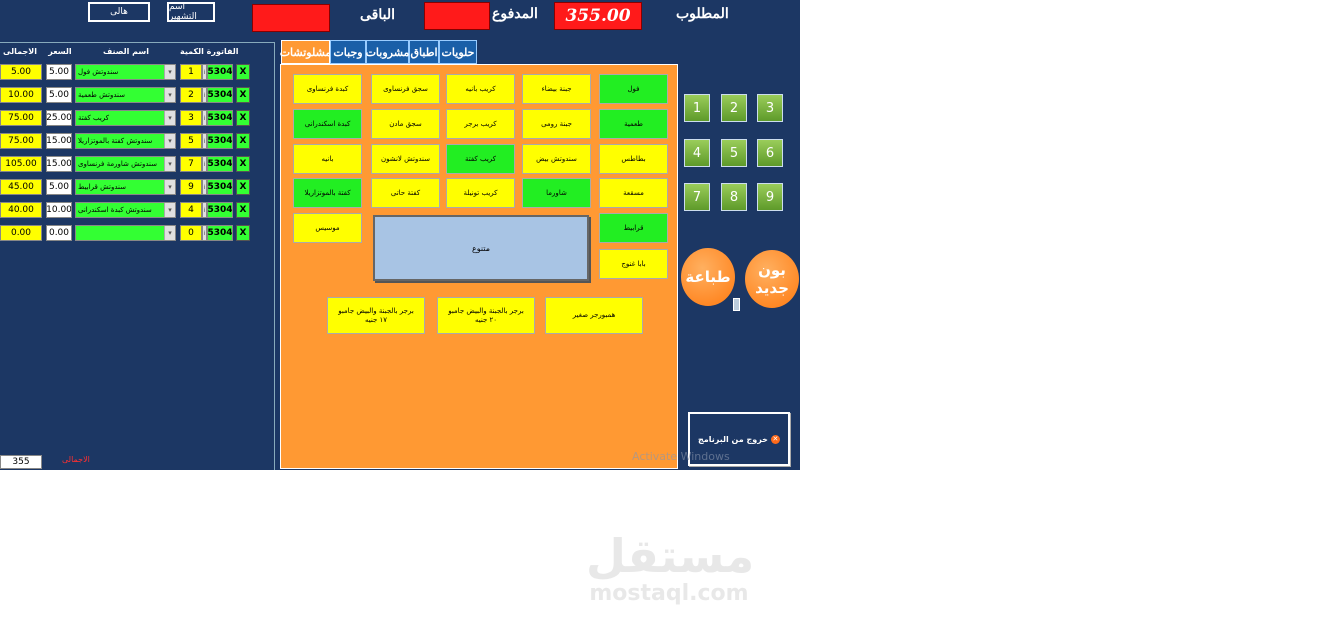 The image size is (1337, 619). Describe the element at coordinates (633, 264) in the screenshot. I see `item-button-baba-ghanoush: بابا غنوج` at that location.